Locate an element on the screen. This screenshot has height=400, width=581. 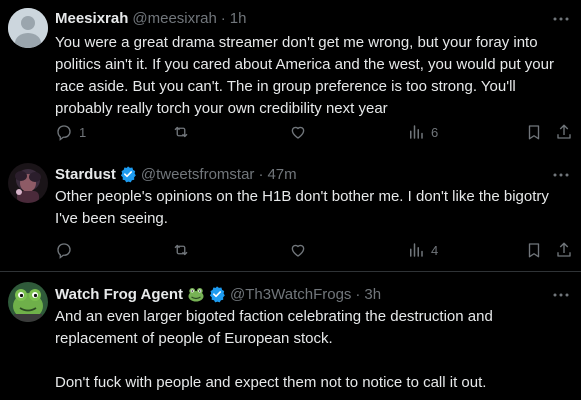
default-avatar-icon is located at coordinates (28, 28).